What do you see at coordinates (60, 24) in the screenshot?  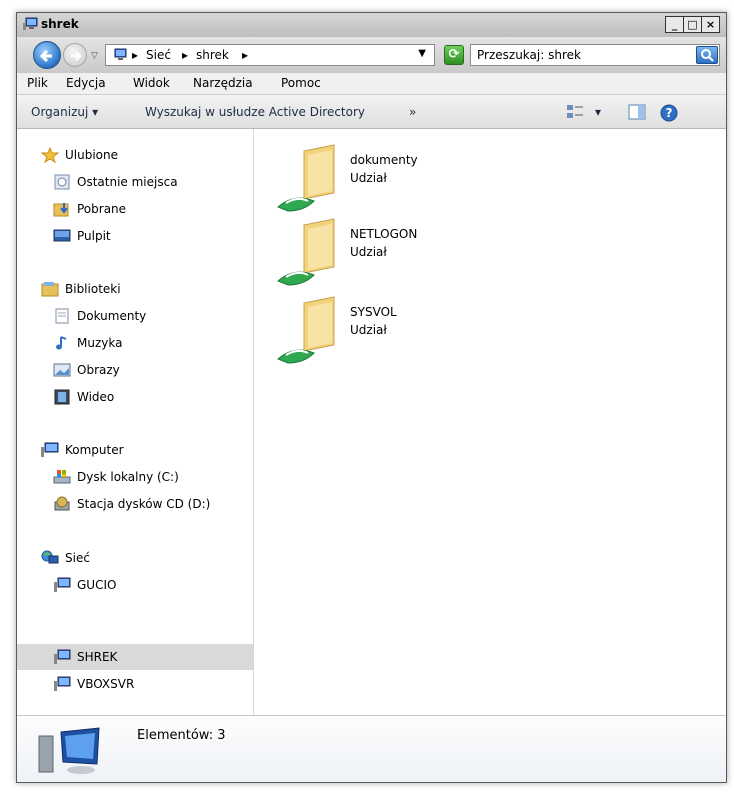 I see `window-title: shrek` at bounding box center [60, 24].